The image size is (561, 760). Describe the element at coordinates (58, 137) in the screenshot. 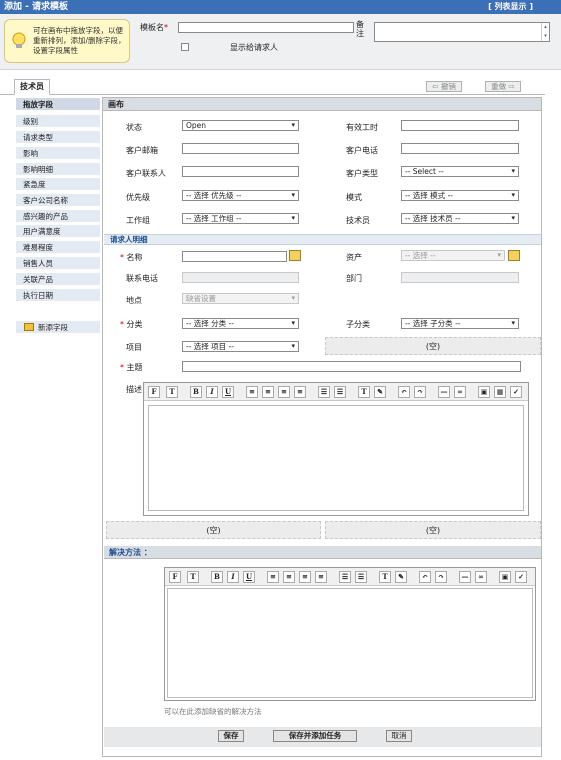

I see `sidebar-item-request-type: 请求类型` at that location.